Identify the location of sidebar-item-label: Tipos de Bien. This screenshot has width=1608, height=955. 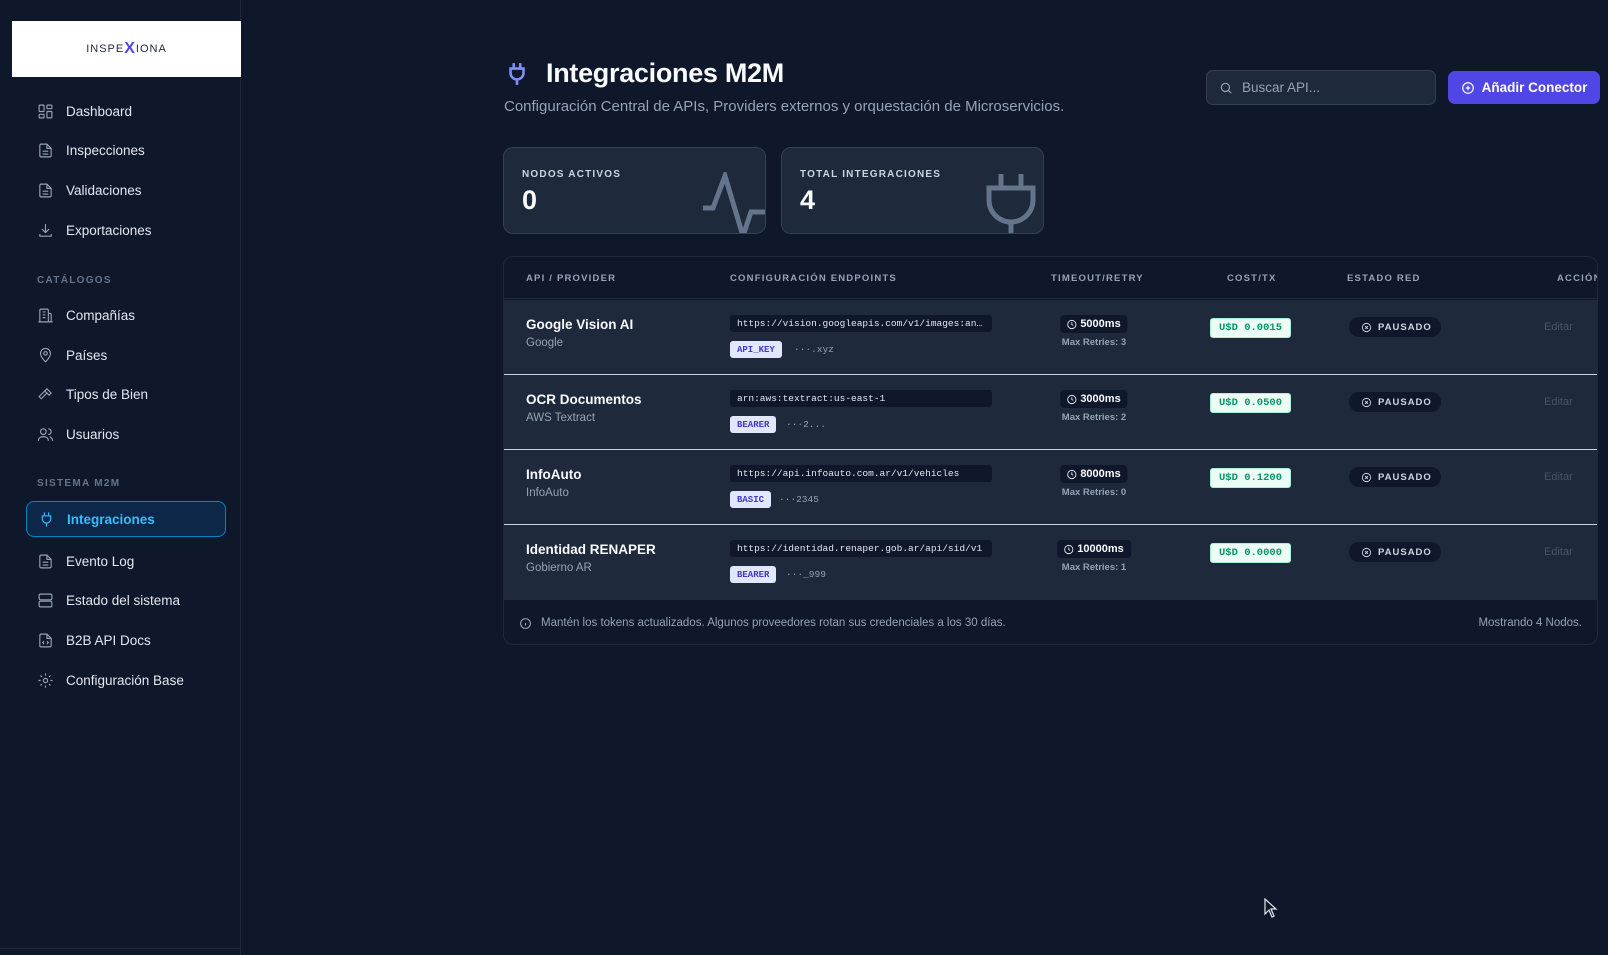
(107, 394).